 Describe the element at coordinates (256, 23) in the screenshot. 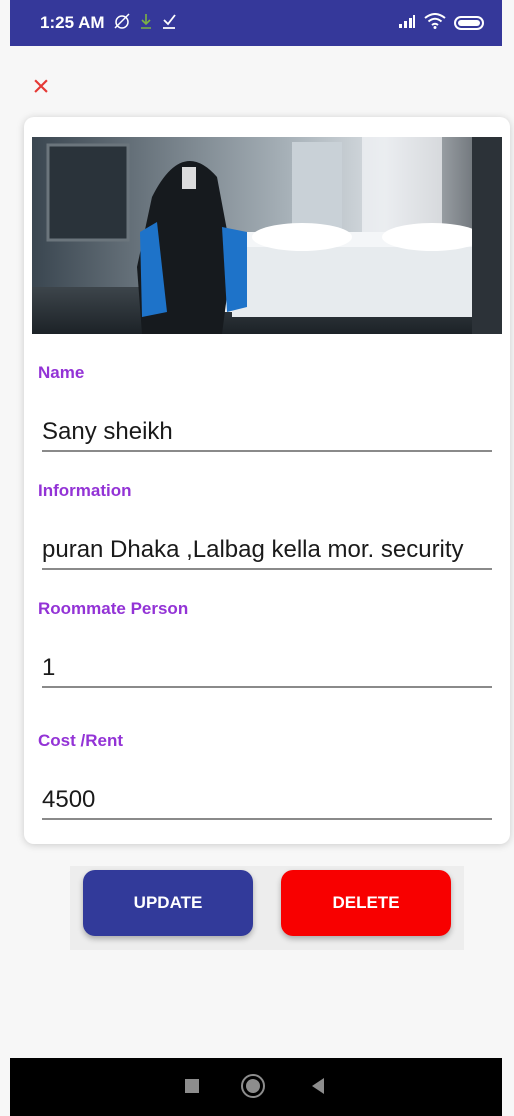

I see `status-bar: 1:25 AM` at that location.